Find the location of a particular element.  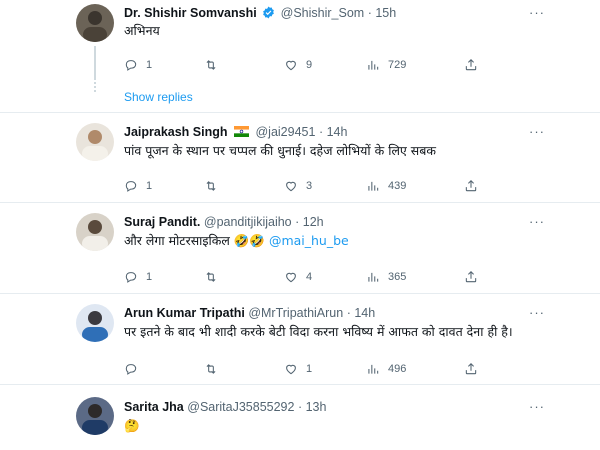

action-bar: 1 4 365 is located at coordinates (304, 279).